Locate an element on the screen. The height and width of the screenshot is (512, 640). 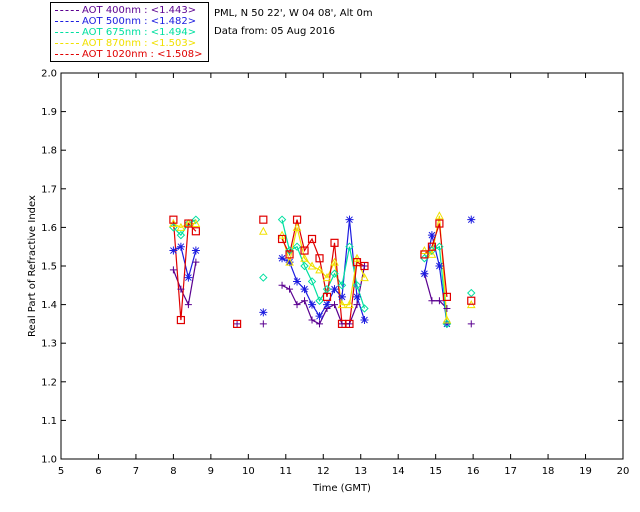
legend-label: AOT 500nm : <1.482> is located at coordinates (139, 21).